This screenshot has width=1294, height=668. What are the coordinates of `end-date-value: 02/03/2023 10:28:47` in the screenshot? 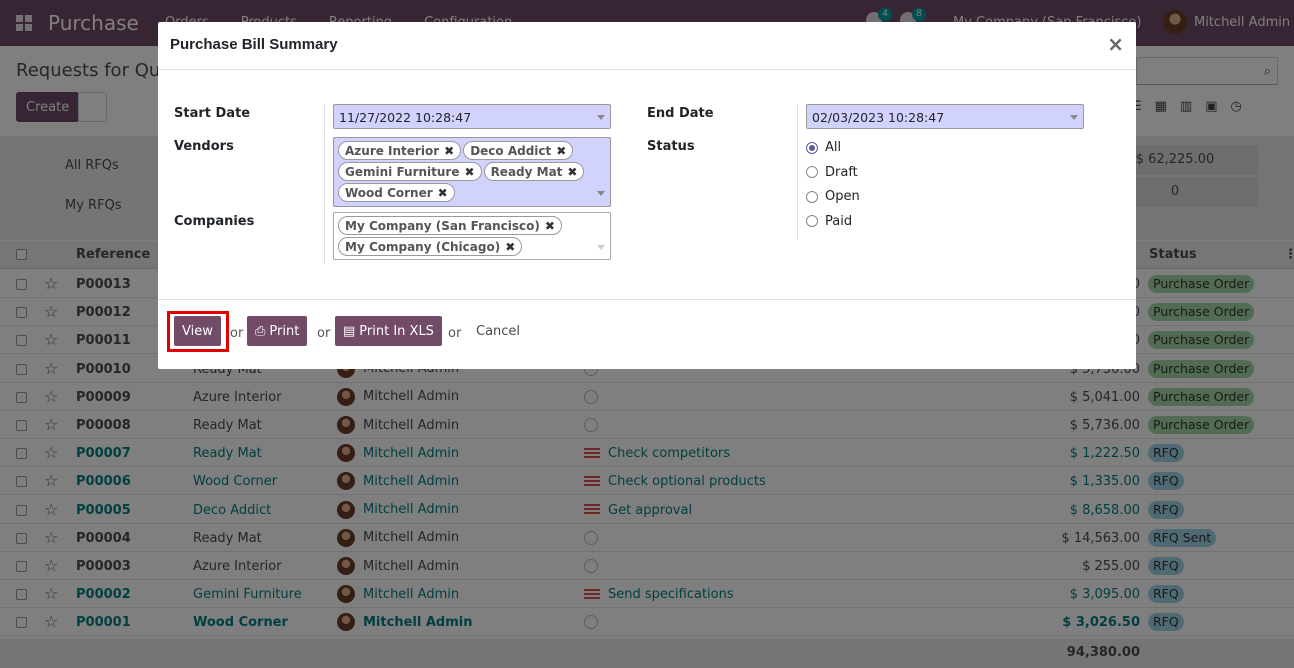 It's located at (878, 117).